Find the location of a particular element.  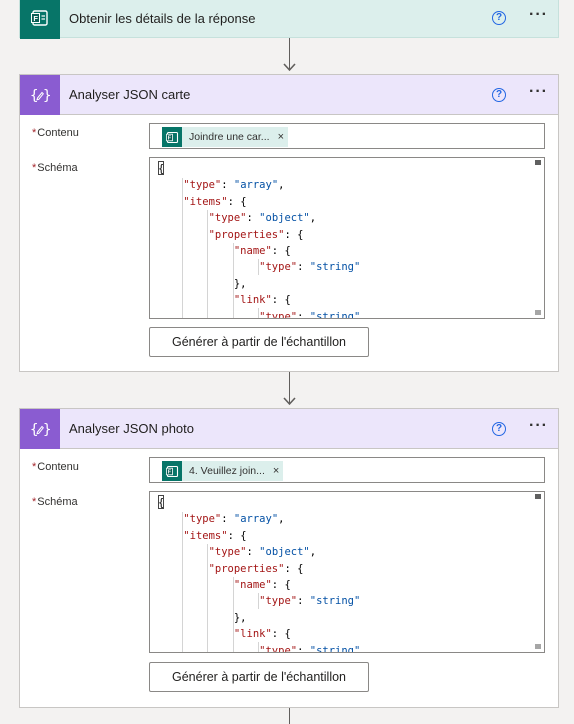

connector-line is located at coordinates (289, 716).